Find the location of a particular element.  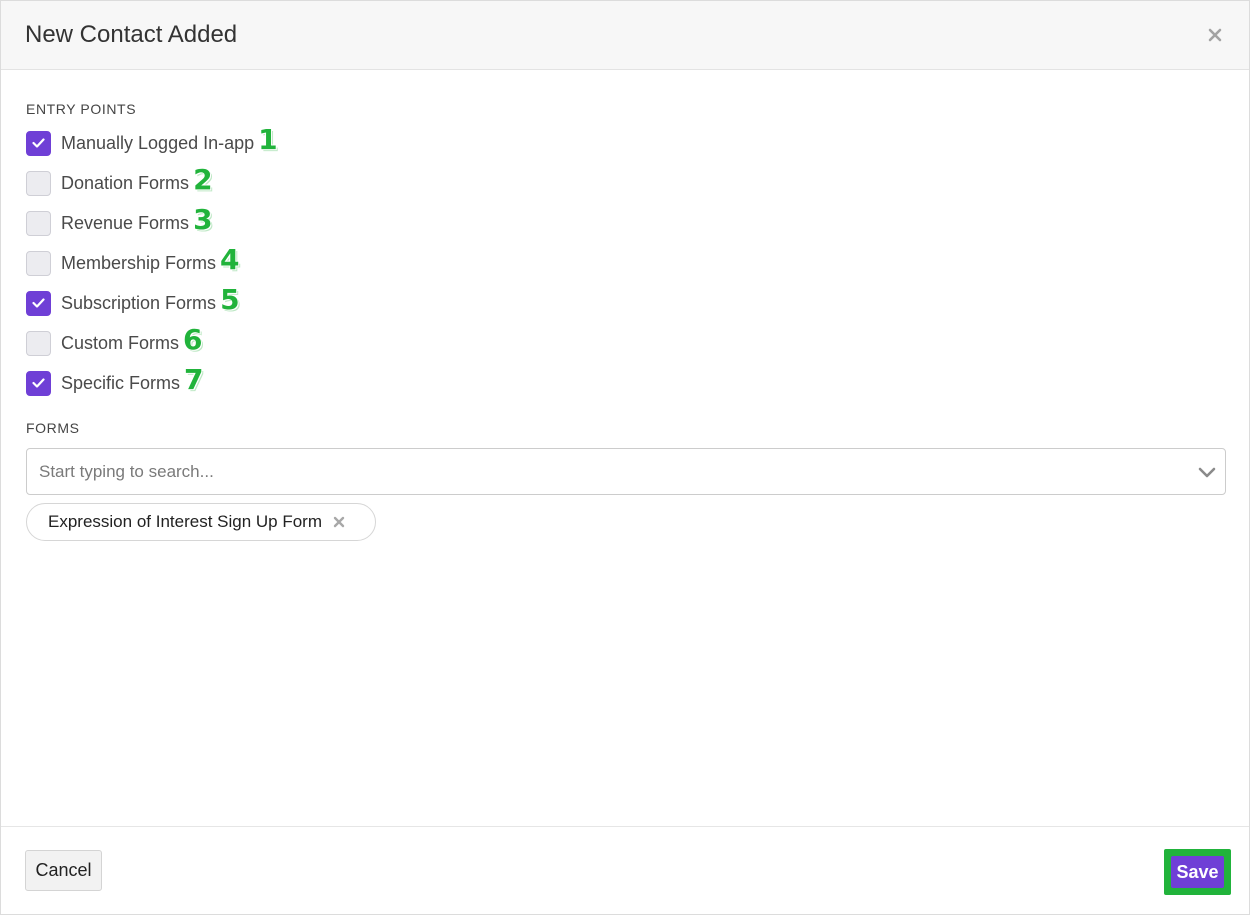

option-label: Specific Forms is located at coordinates (121, 382).